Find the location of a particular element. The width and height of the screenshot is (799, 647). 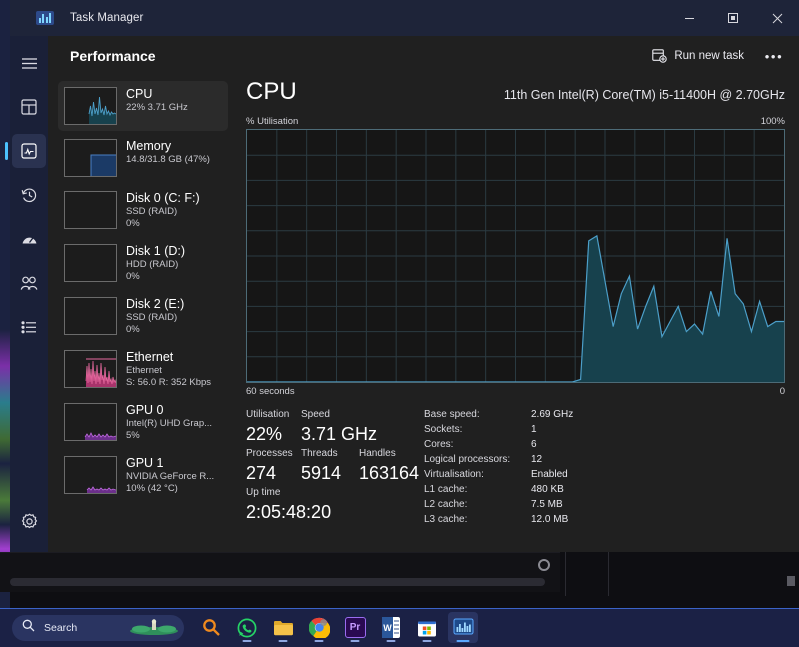

spec-value: 480 KB is located at coordinates (547, 489).